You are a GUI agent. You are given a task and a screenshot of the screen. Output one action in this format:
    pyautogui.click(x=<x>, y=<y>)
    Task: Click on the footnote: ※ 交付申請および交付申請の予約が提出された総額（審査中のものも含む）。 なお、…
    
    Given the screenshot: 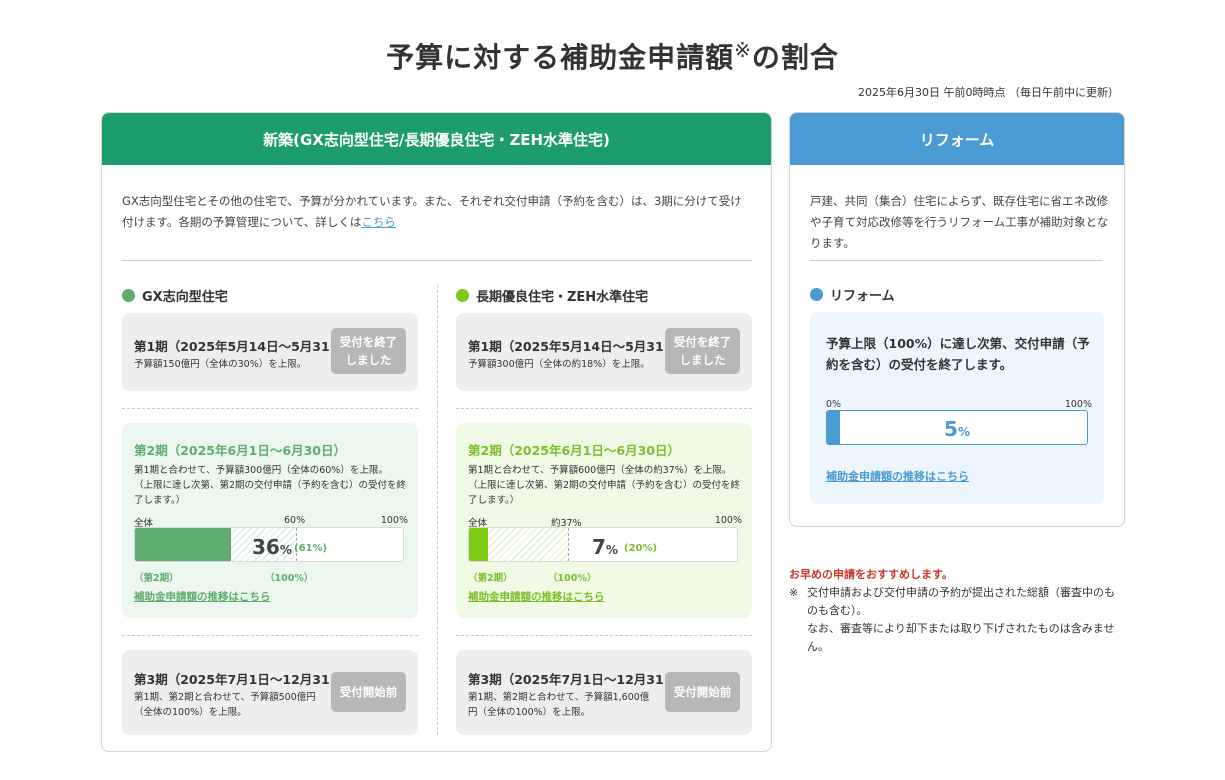 What is the action you would take?
    pyautogui.click(x=957, y=620)
    